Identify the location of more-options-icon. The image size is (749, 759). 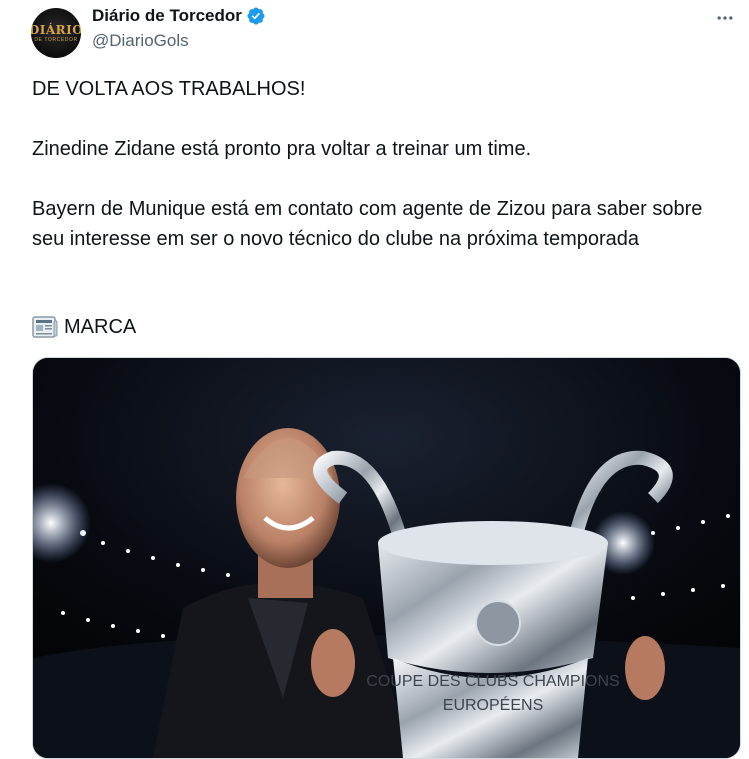
(725, 18).